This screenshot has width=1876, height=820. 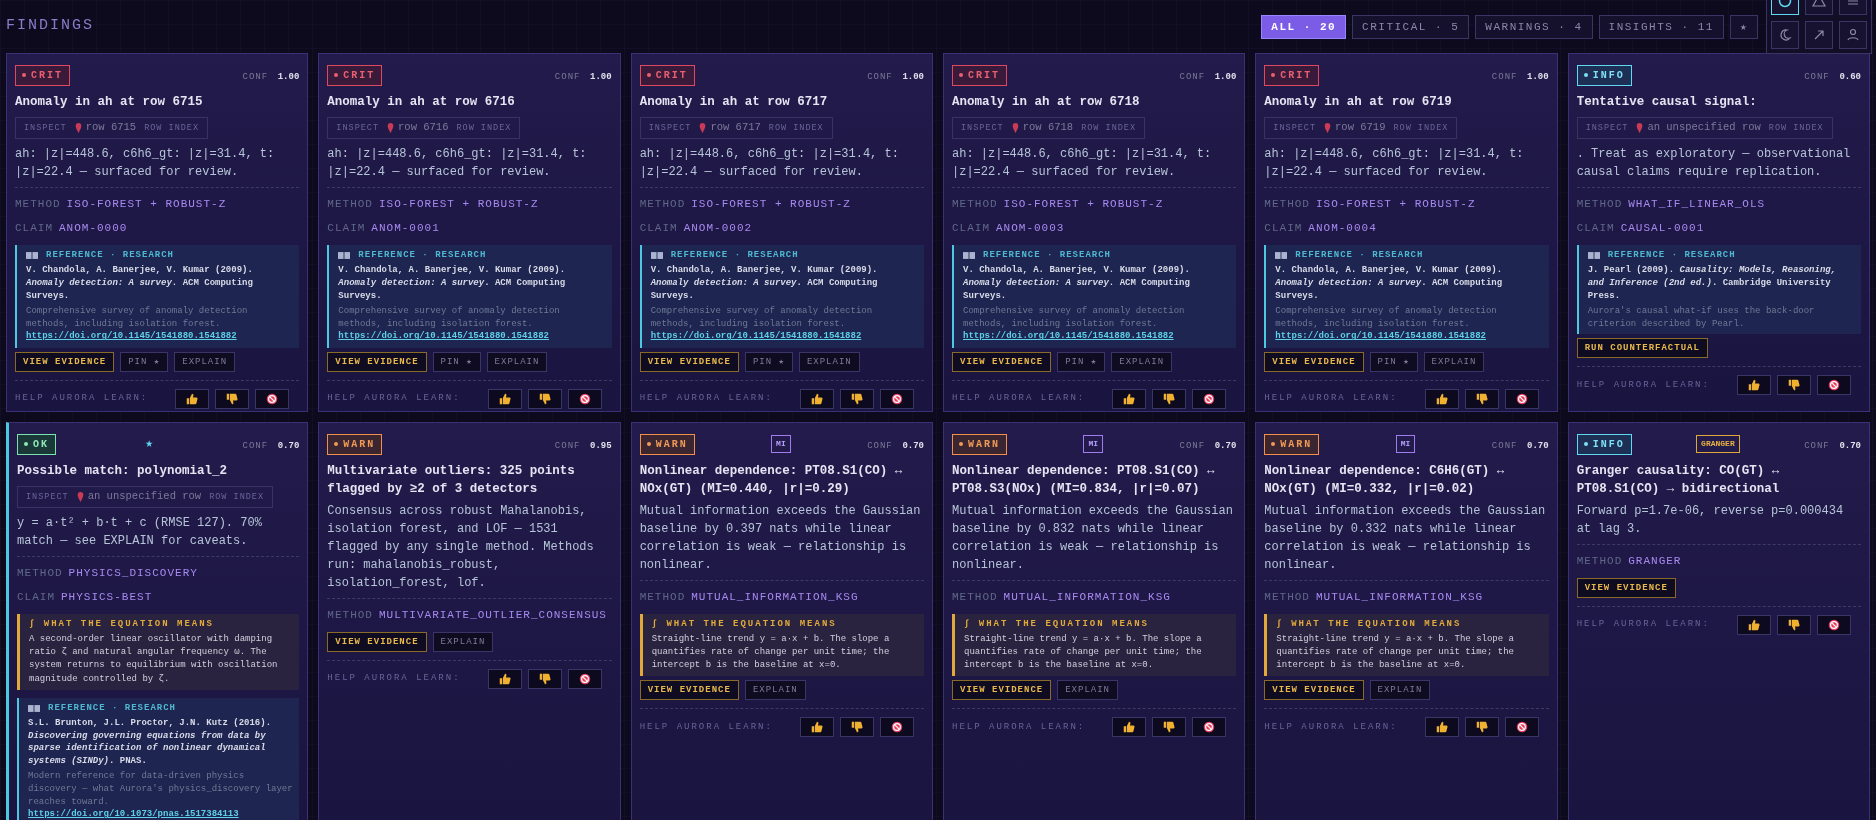 What do you see at coordinates (1049, 128) in the screenshot?
I see `inspect-bar: INSPECT row 6718 ROW INDEX` at bounding box center [1049, 128].